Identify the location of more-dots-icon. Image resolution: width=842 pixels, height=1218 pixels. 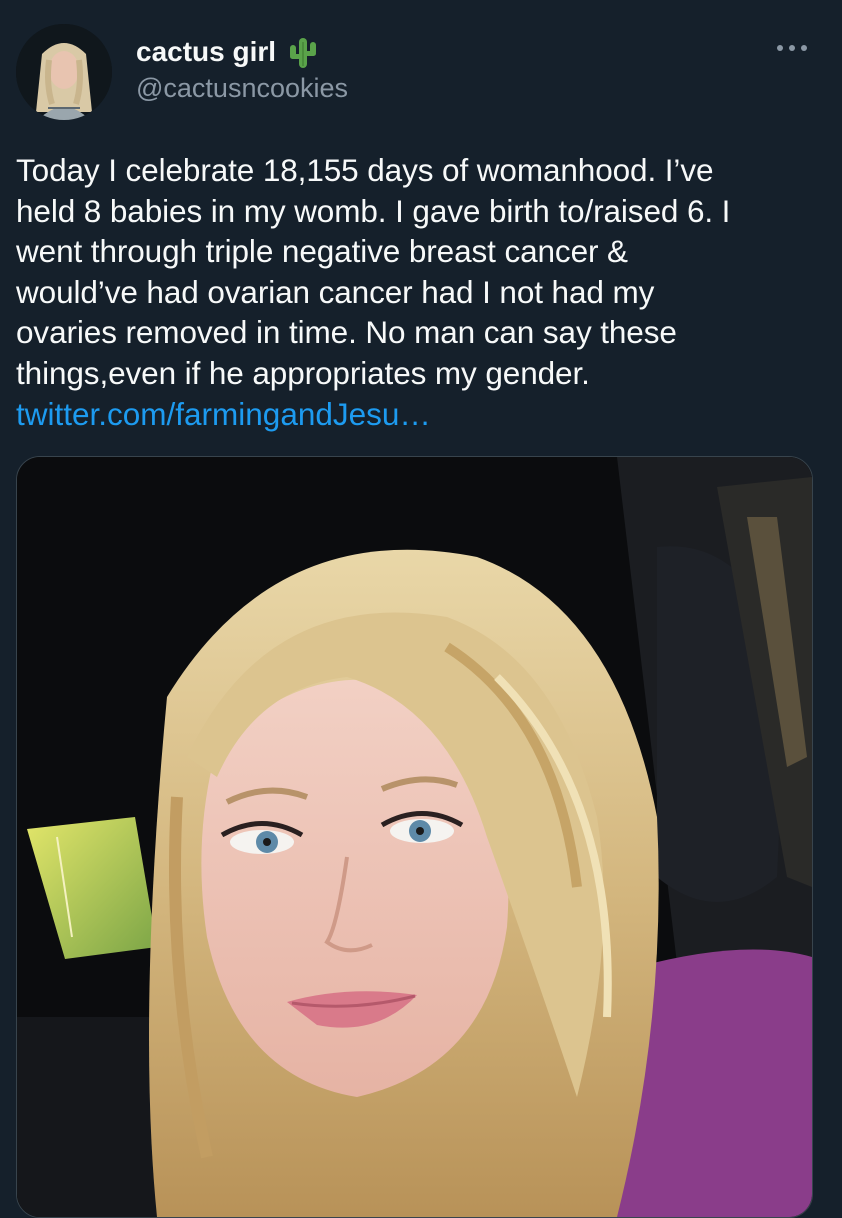
(780, 48).